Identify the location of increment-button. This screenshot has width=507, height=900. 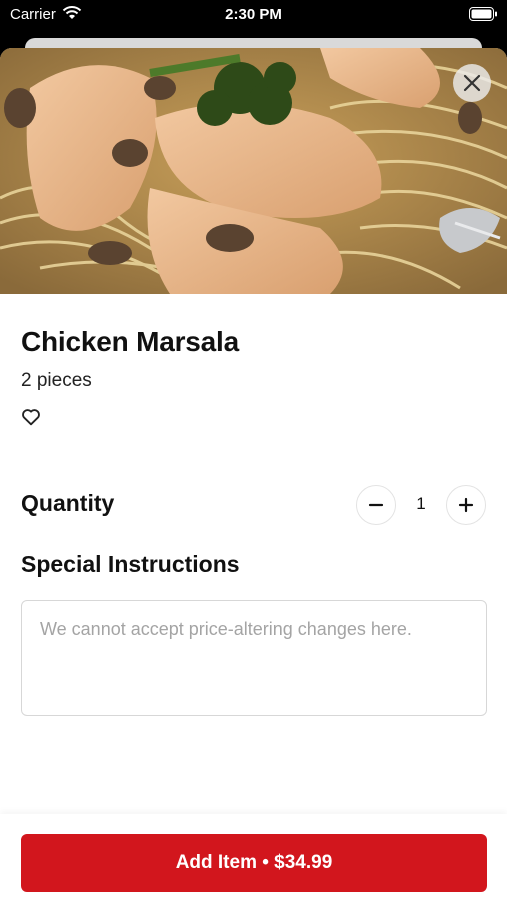
(466, 505).